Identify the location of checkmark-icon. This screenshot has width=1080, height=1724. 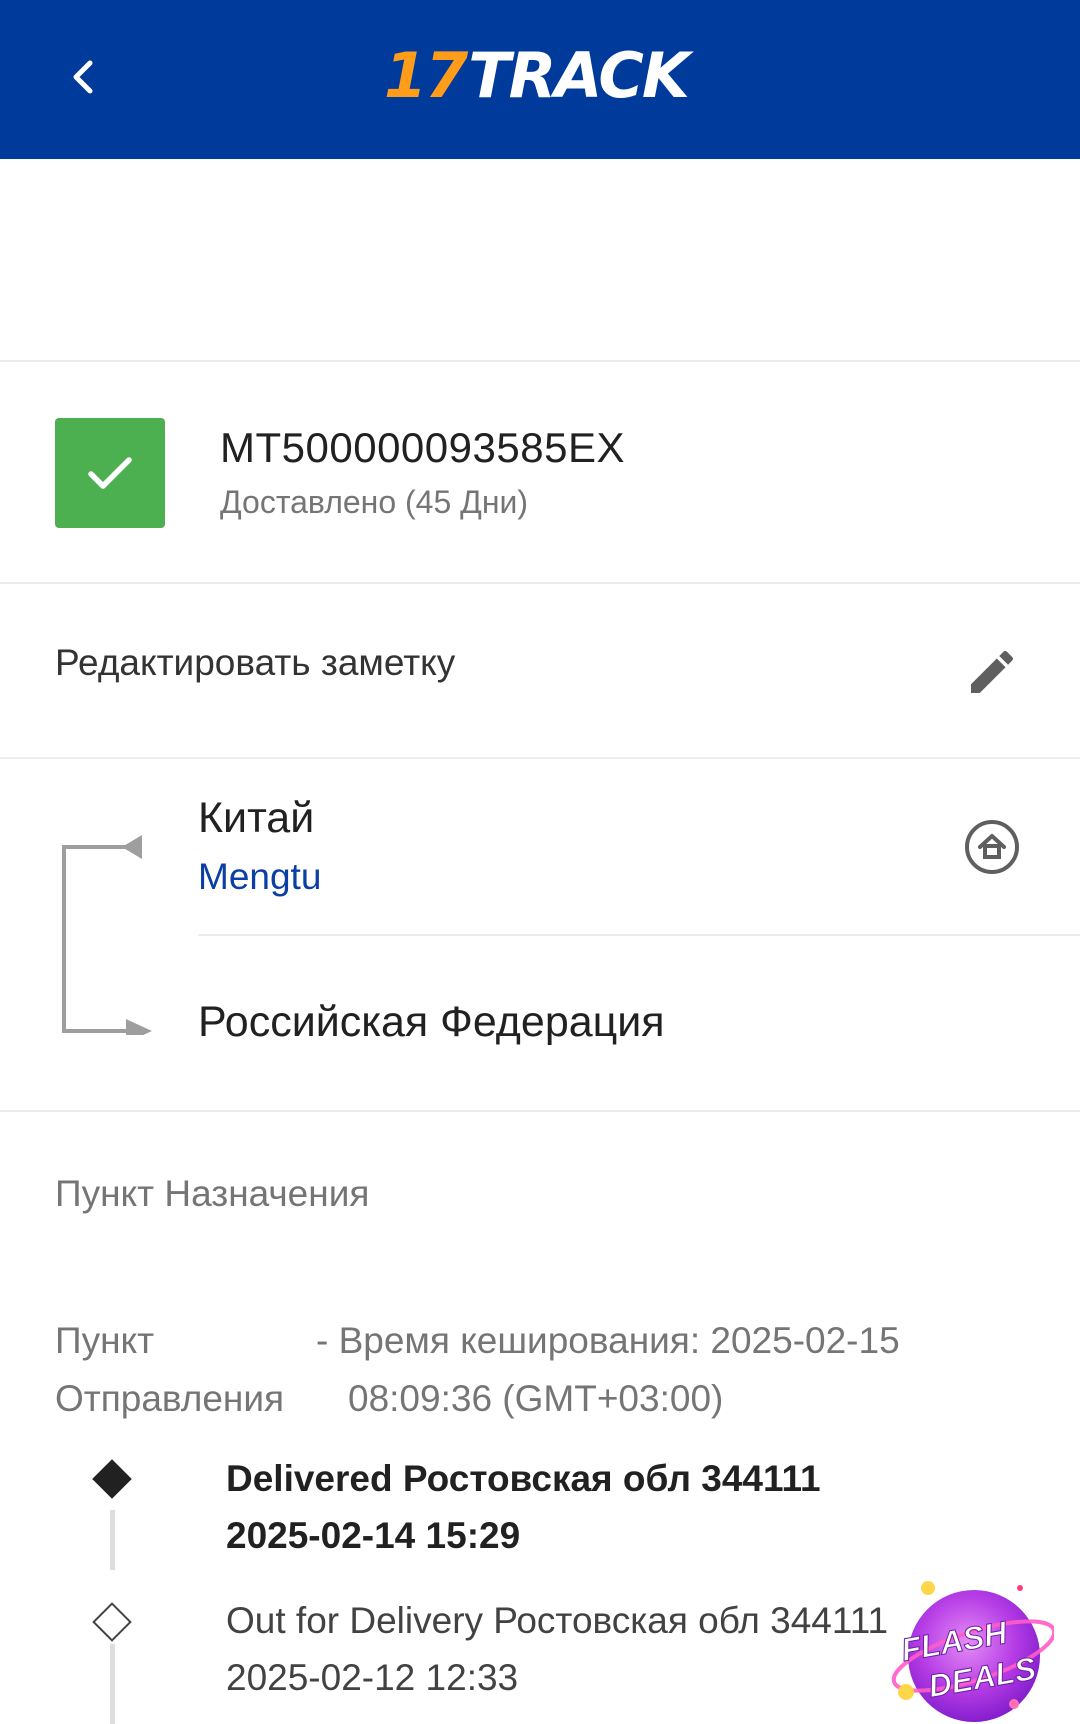
(110, 473).